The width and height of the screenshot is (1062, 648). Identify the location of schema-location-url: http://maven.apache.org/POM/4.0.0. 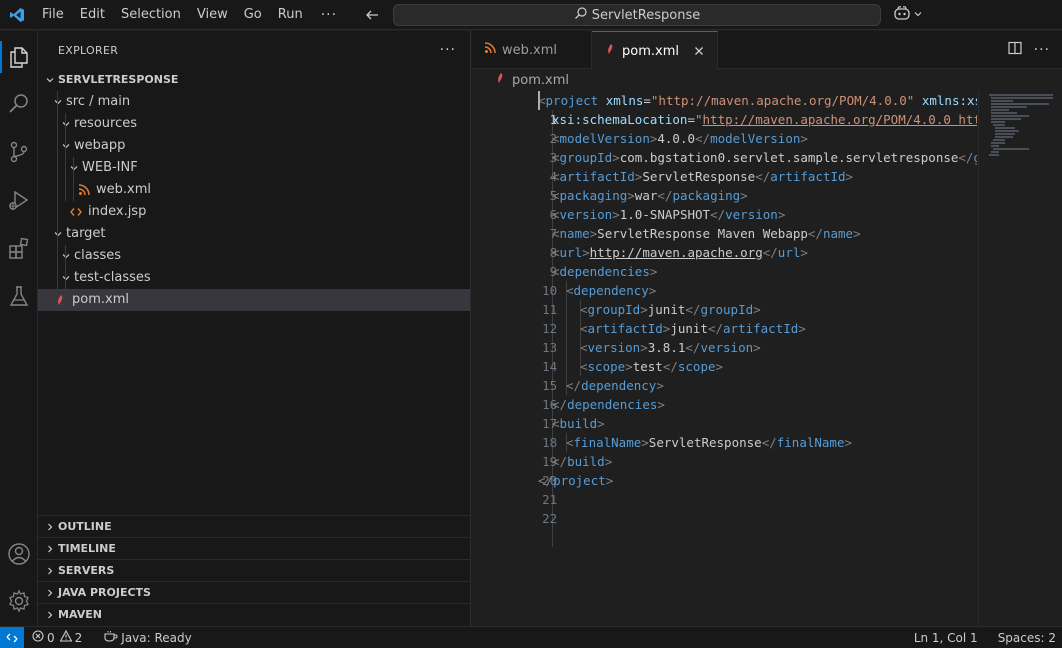
(827, 119).